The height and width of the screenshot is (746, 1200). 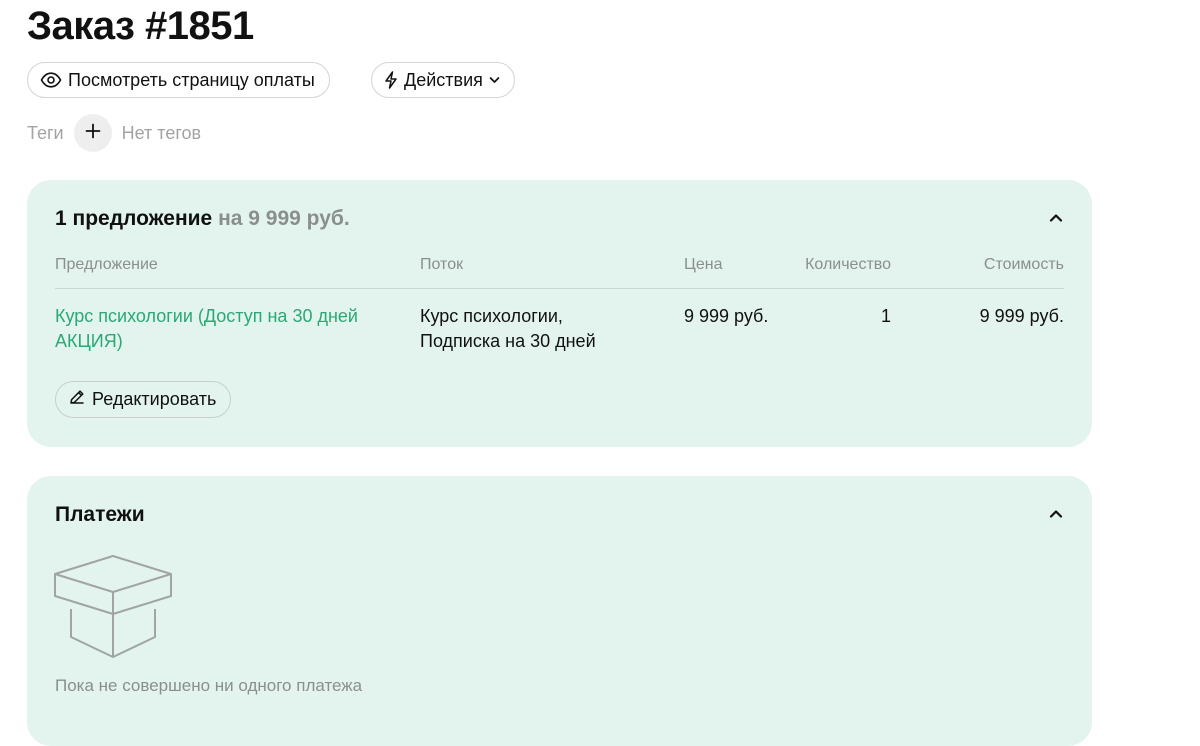 What do you see at coordinates (559, 288) in the screenshot?
I see `table-divider` at bounding box center [559, 288].